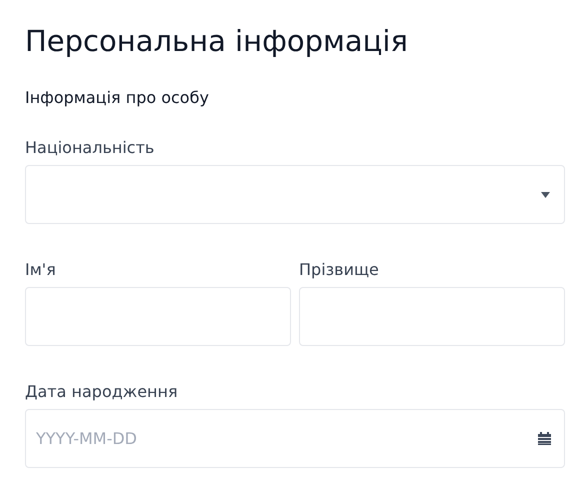 Image resolution: width=585 pixels, height=495 pixels. What do you see at coordinates (339, 270) in the screenshot?
I see `field-label: Прізвище` at bounding box center [339, 270].